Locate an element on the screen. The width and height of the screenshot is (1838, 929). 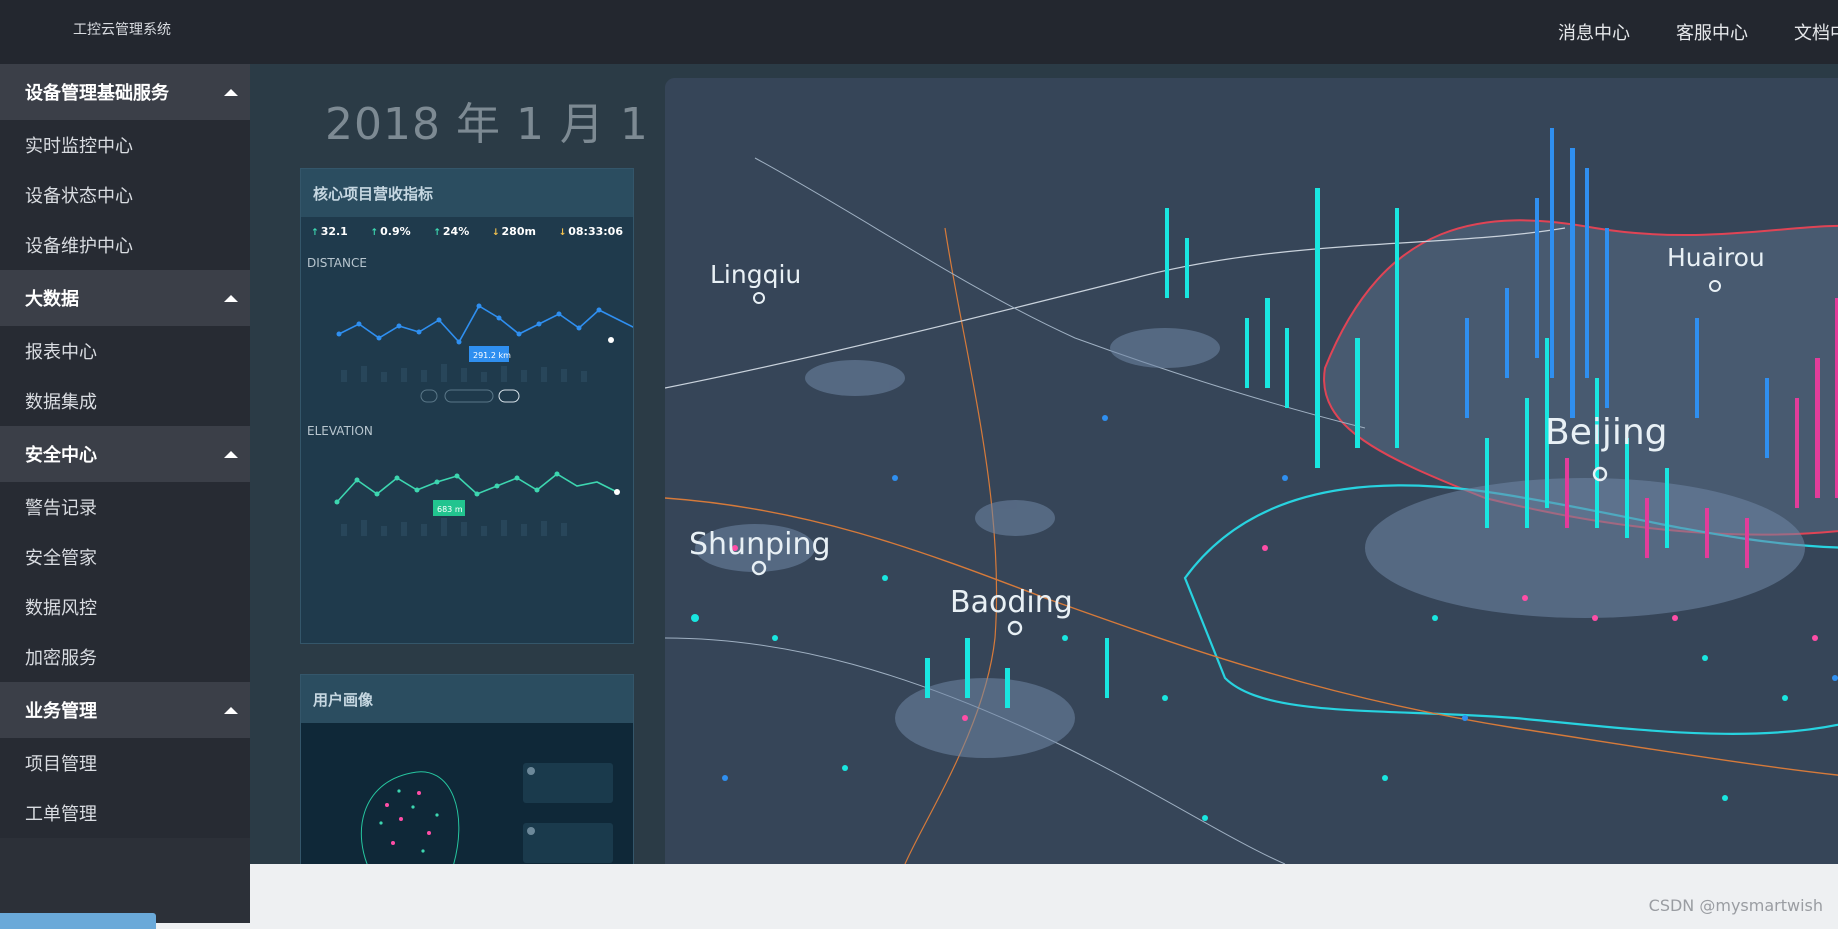
nav-message-center: 消息中心 is located at coordinates (1594, 32).